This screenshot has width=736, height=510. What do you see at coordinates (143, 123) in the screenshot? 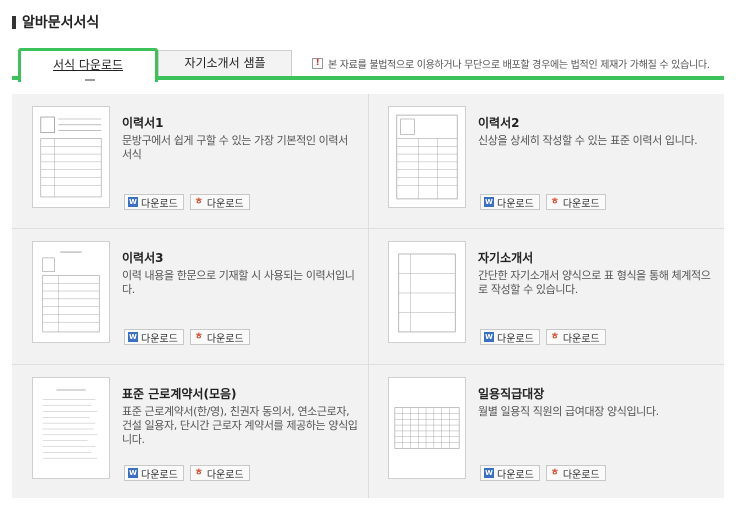
I see `card-title: 이력서1` at bounding box center [143, 123].